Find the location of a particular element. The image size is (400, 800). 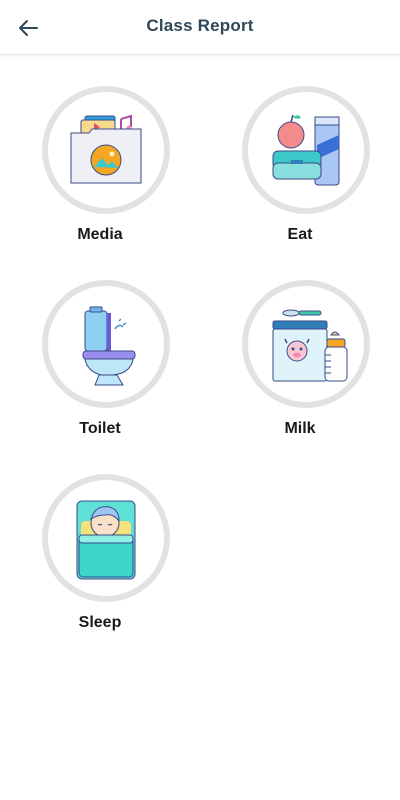

category-label: Eat is located at coordinates (300, 234).